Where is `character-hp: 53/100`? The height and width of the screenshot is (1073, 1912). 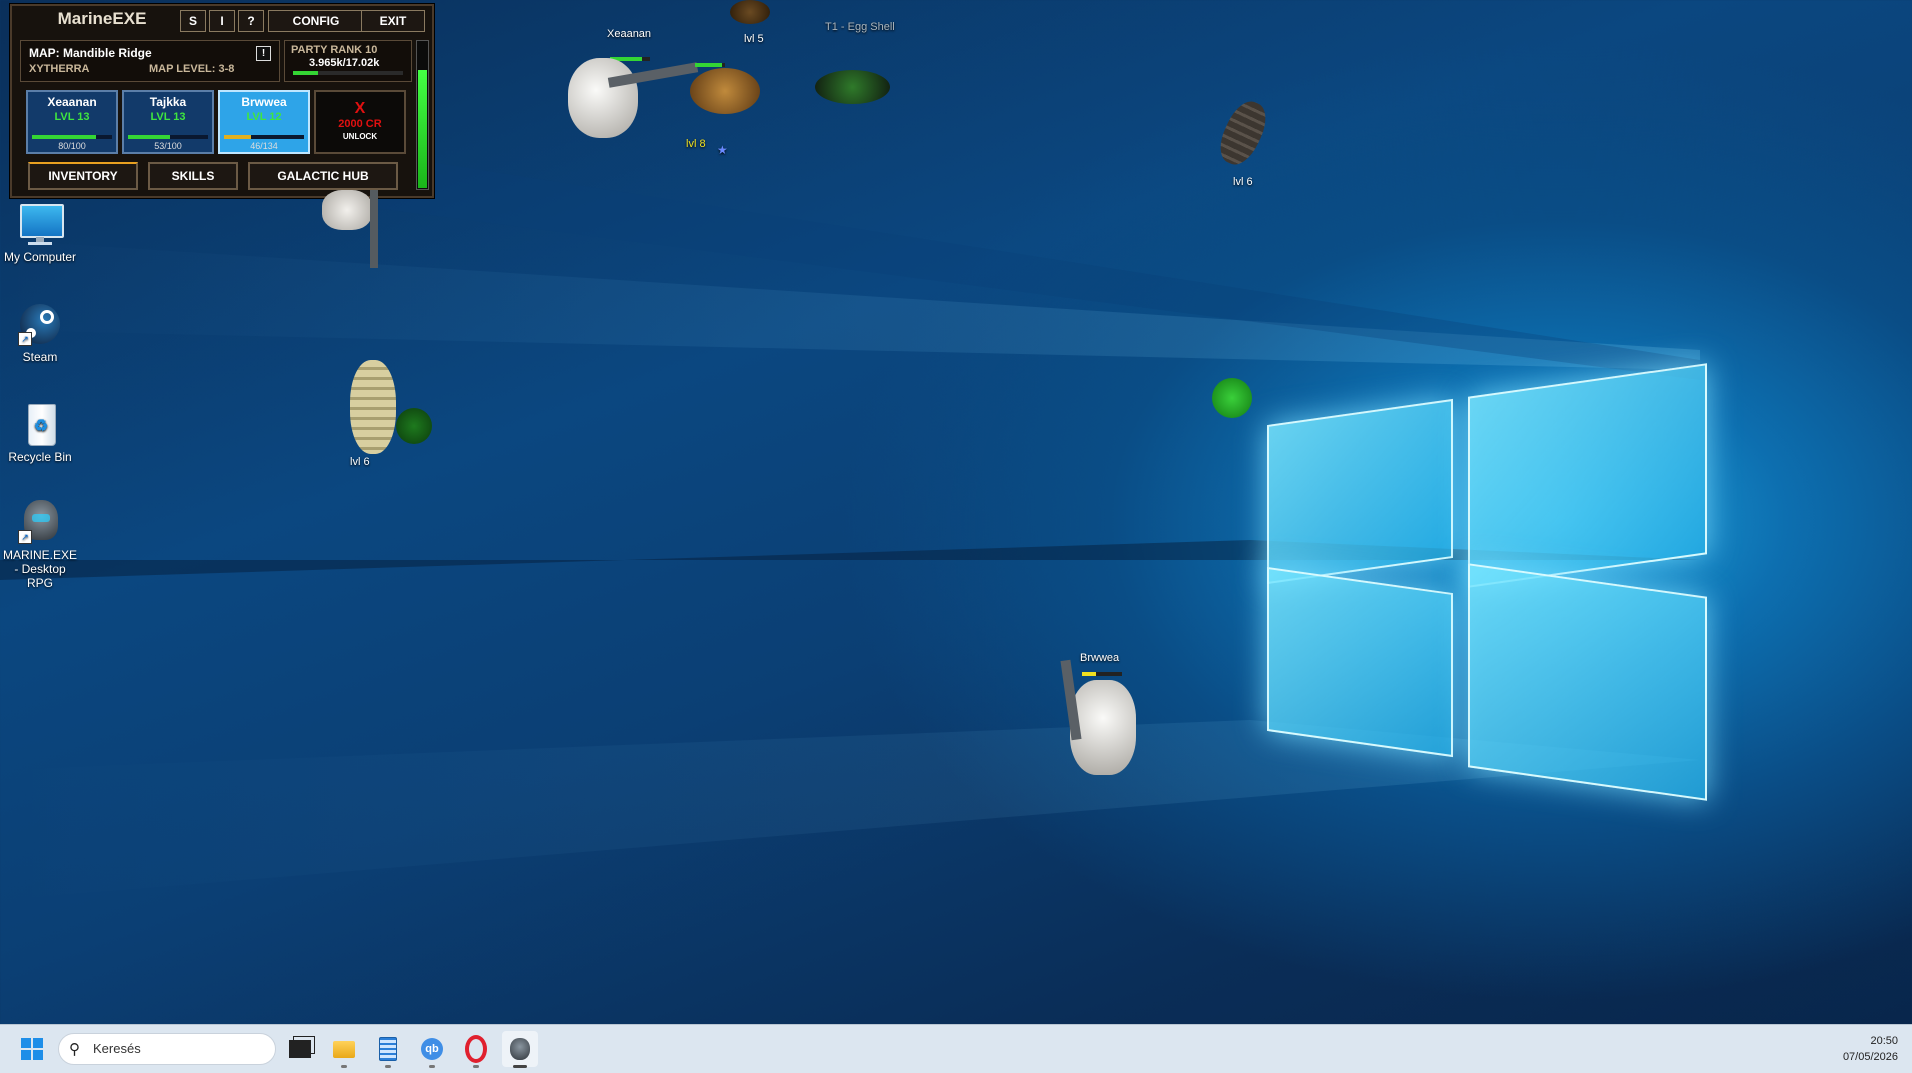 character-hp: 53/100 is located at coordinates (168, 146).